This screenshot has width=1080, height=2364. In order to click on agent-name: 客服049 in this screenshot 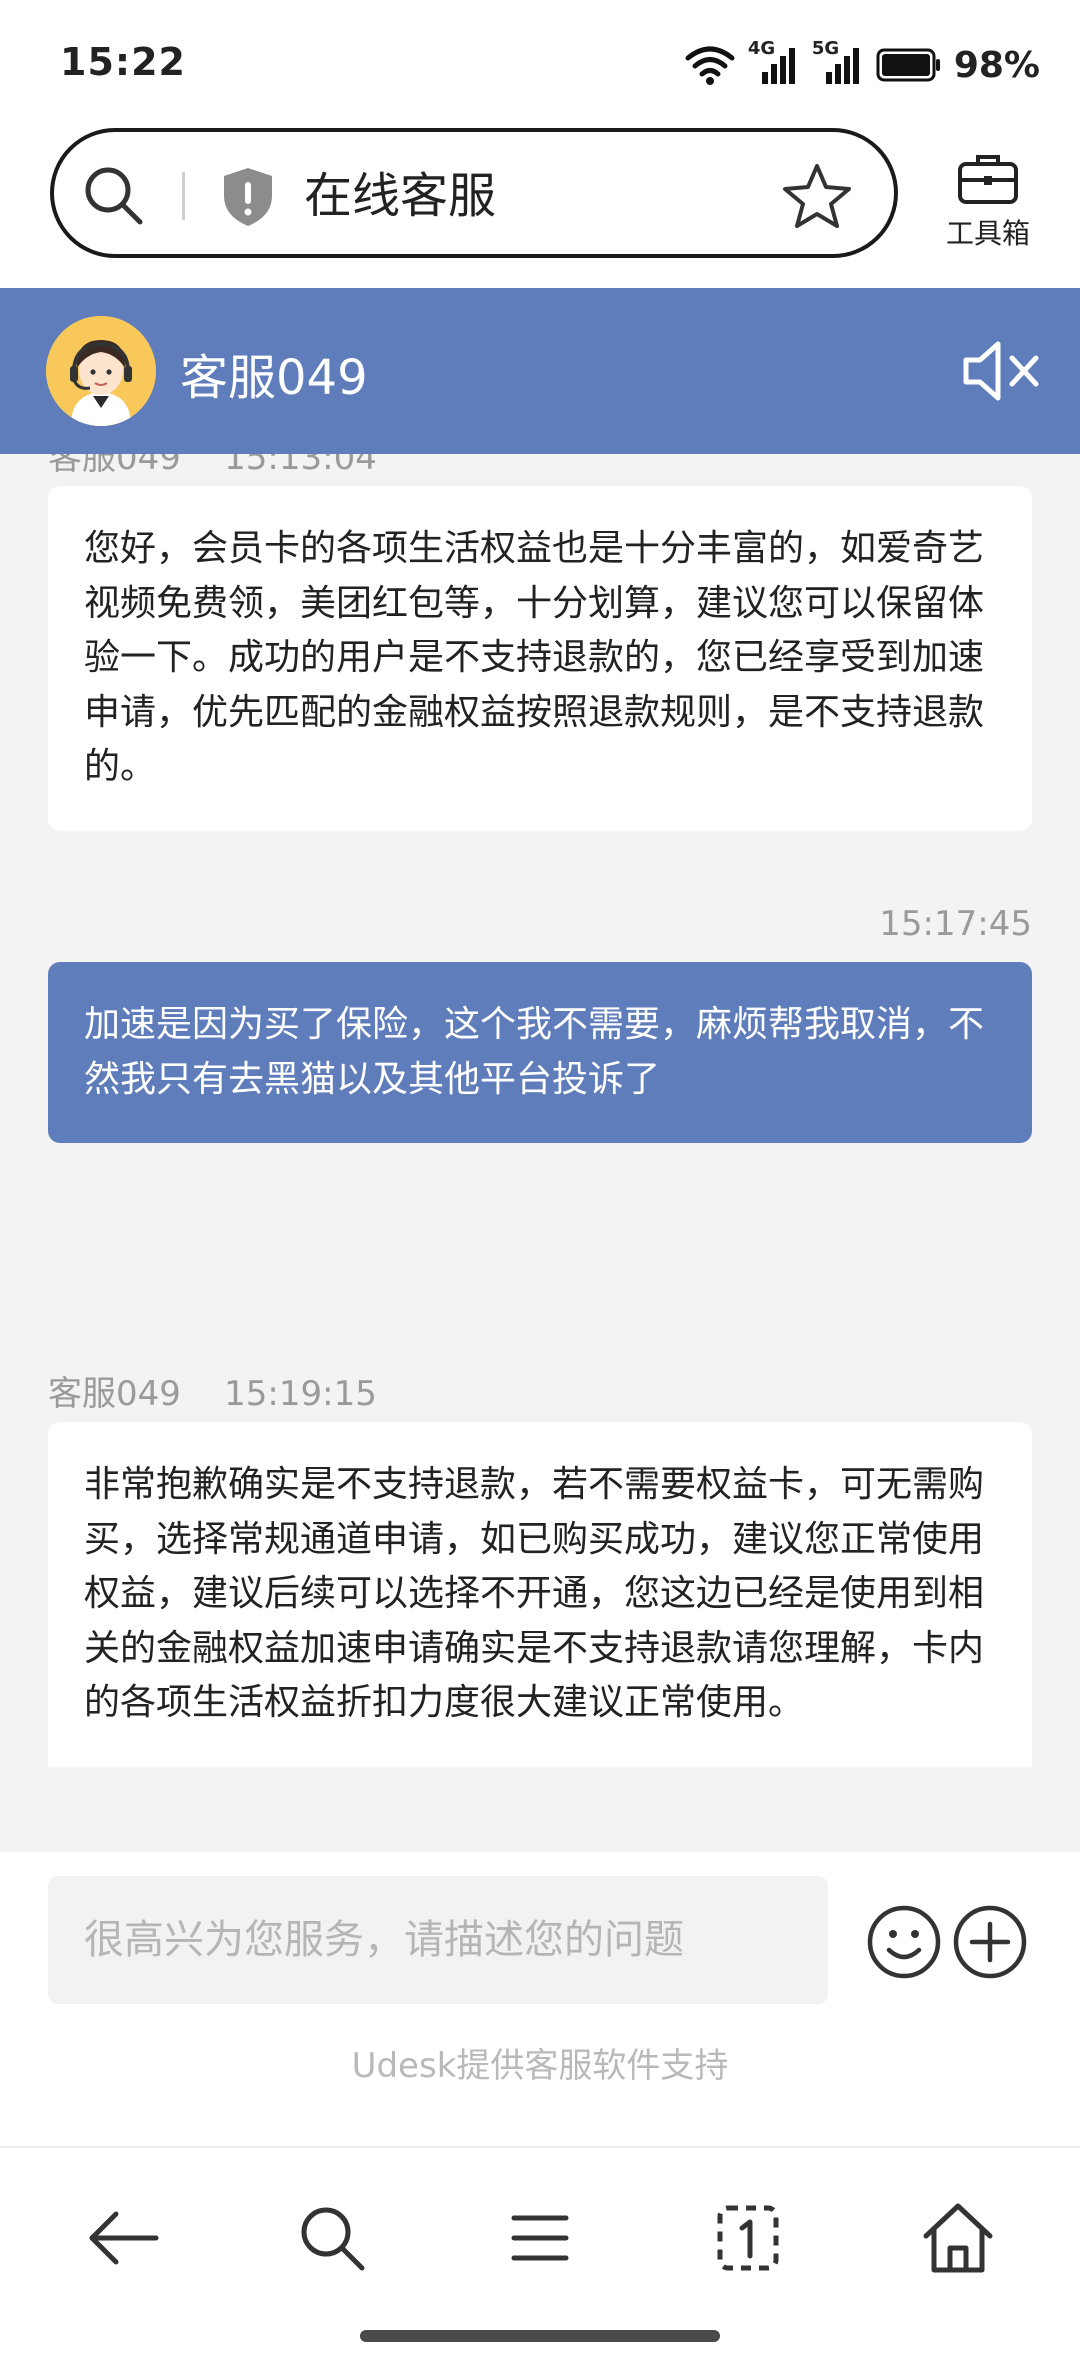, I will do `click(274, 378)`.